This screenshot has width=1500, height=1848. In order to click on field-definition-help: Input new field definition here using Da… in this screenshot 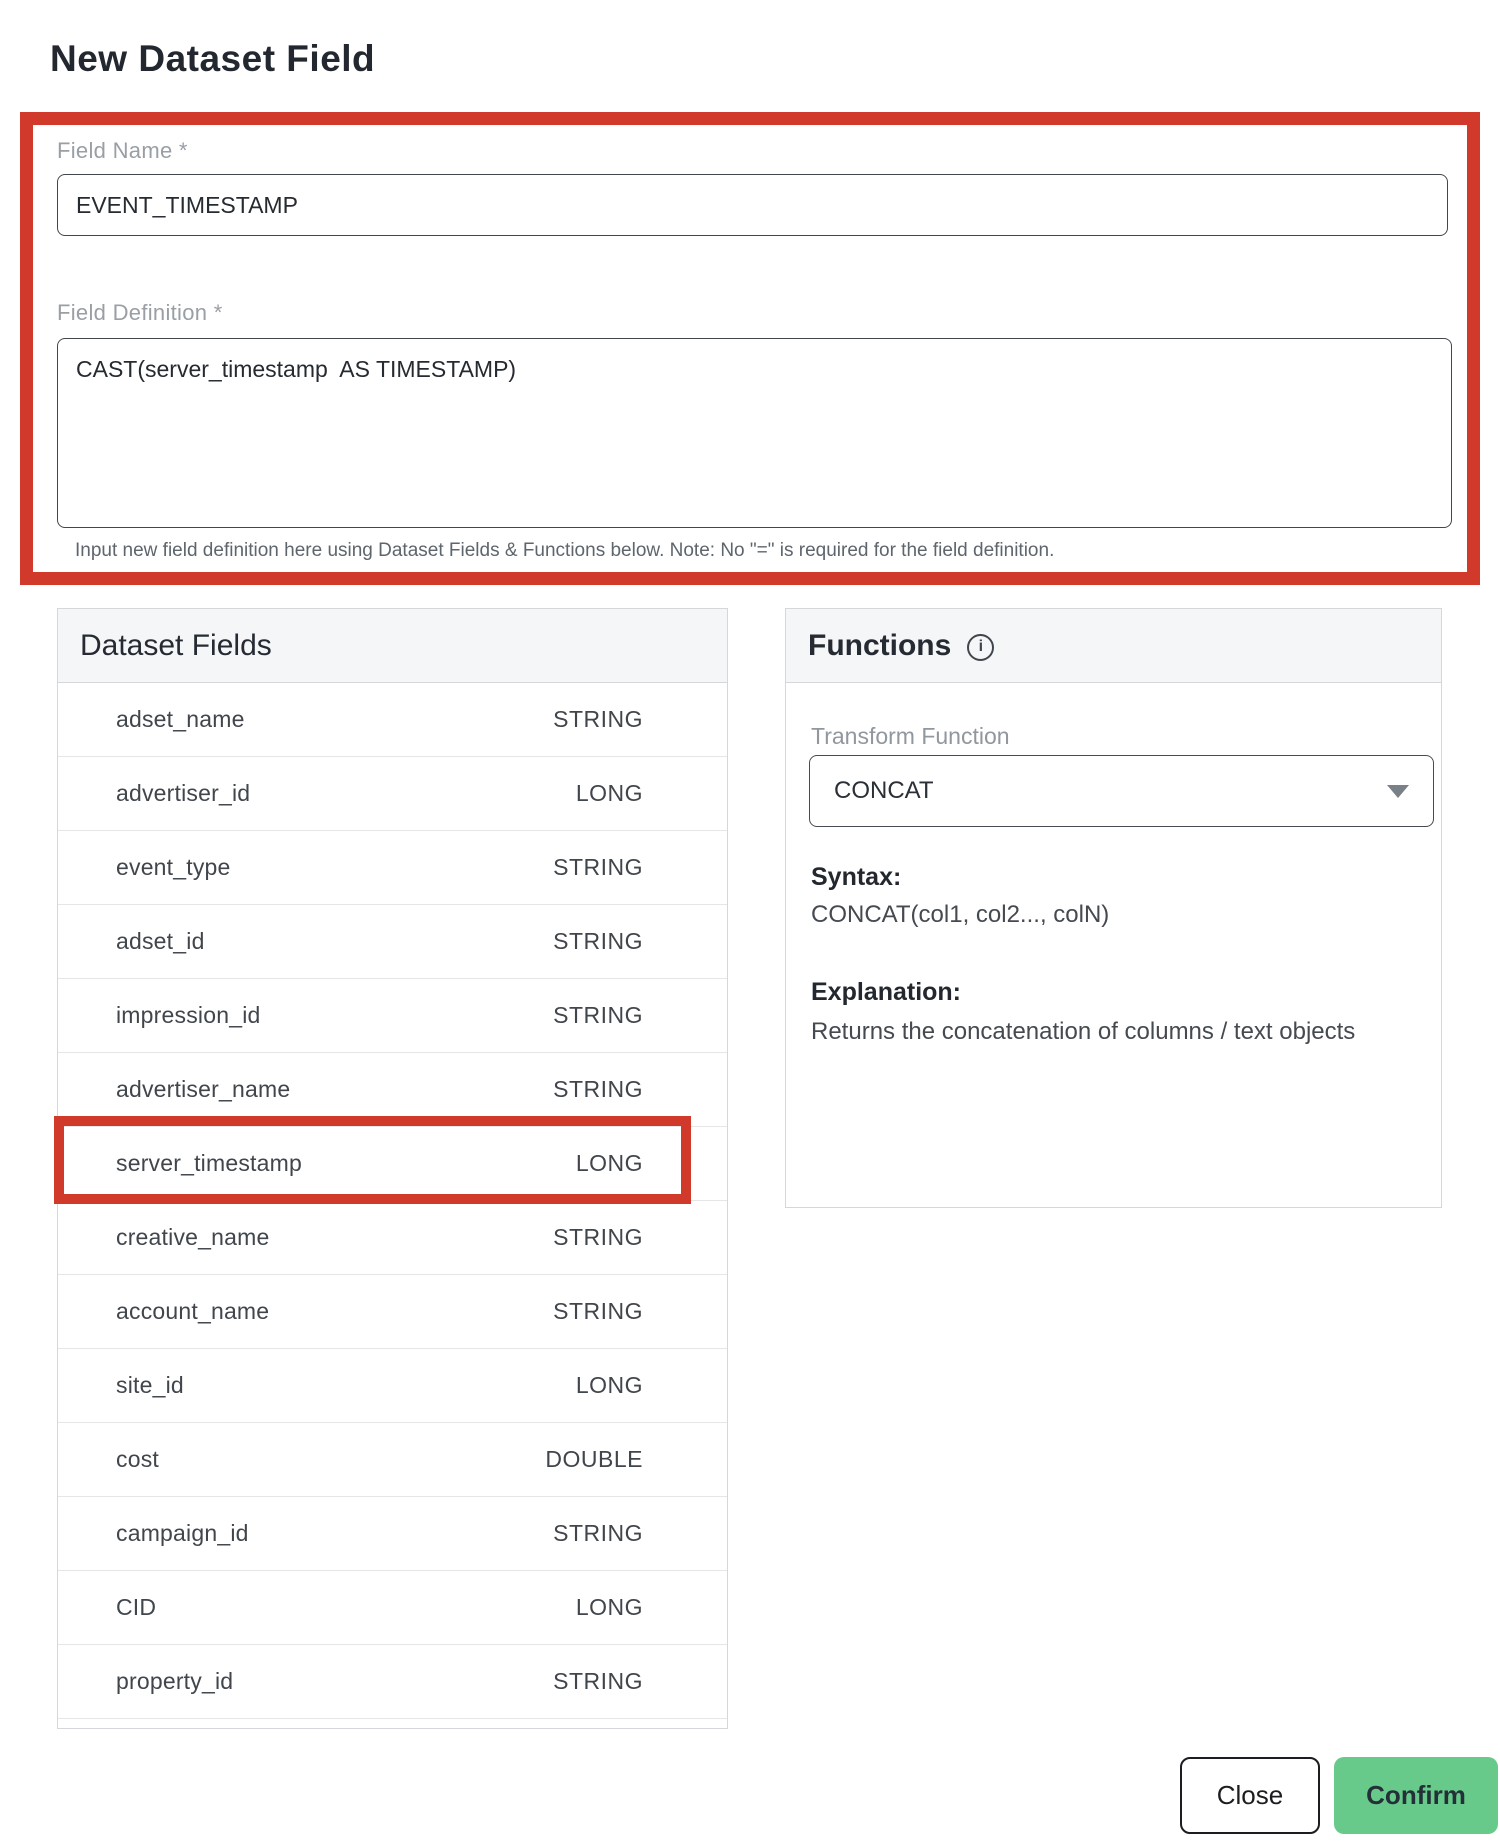, I will do `click(565, 550)`.